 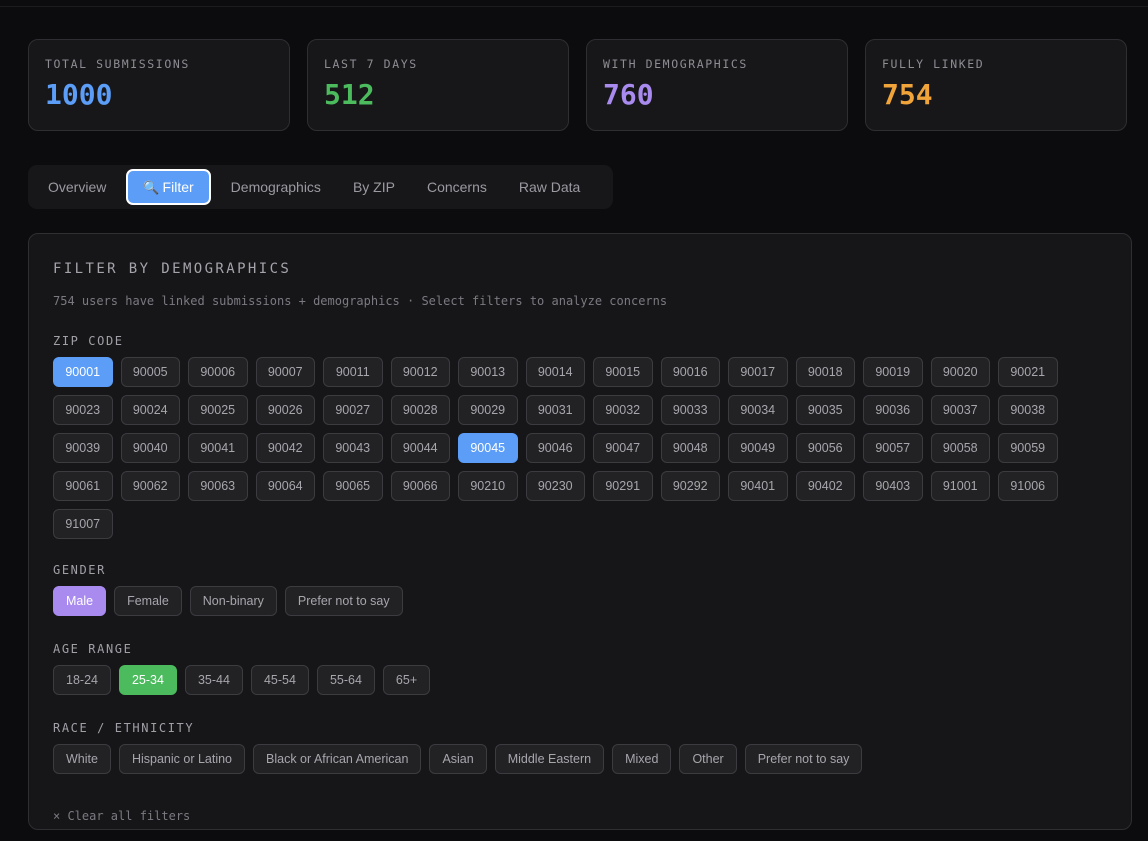 I want to click on zip-chip-90403: 90403, so click(x=893, y=486).